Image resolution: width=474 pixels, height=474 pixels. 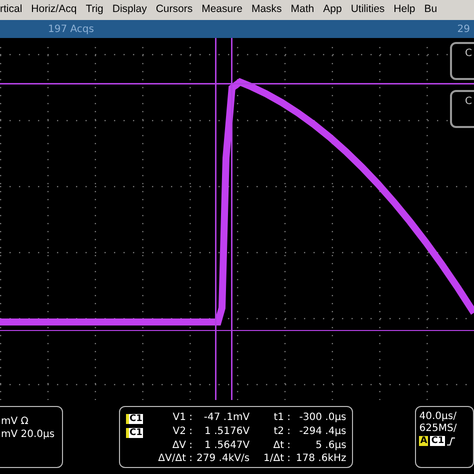 I want to click on status-value: 29, so click(x=463, y=29).